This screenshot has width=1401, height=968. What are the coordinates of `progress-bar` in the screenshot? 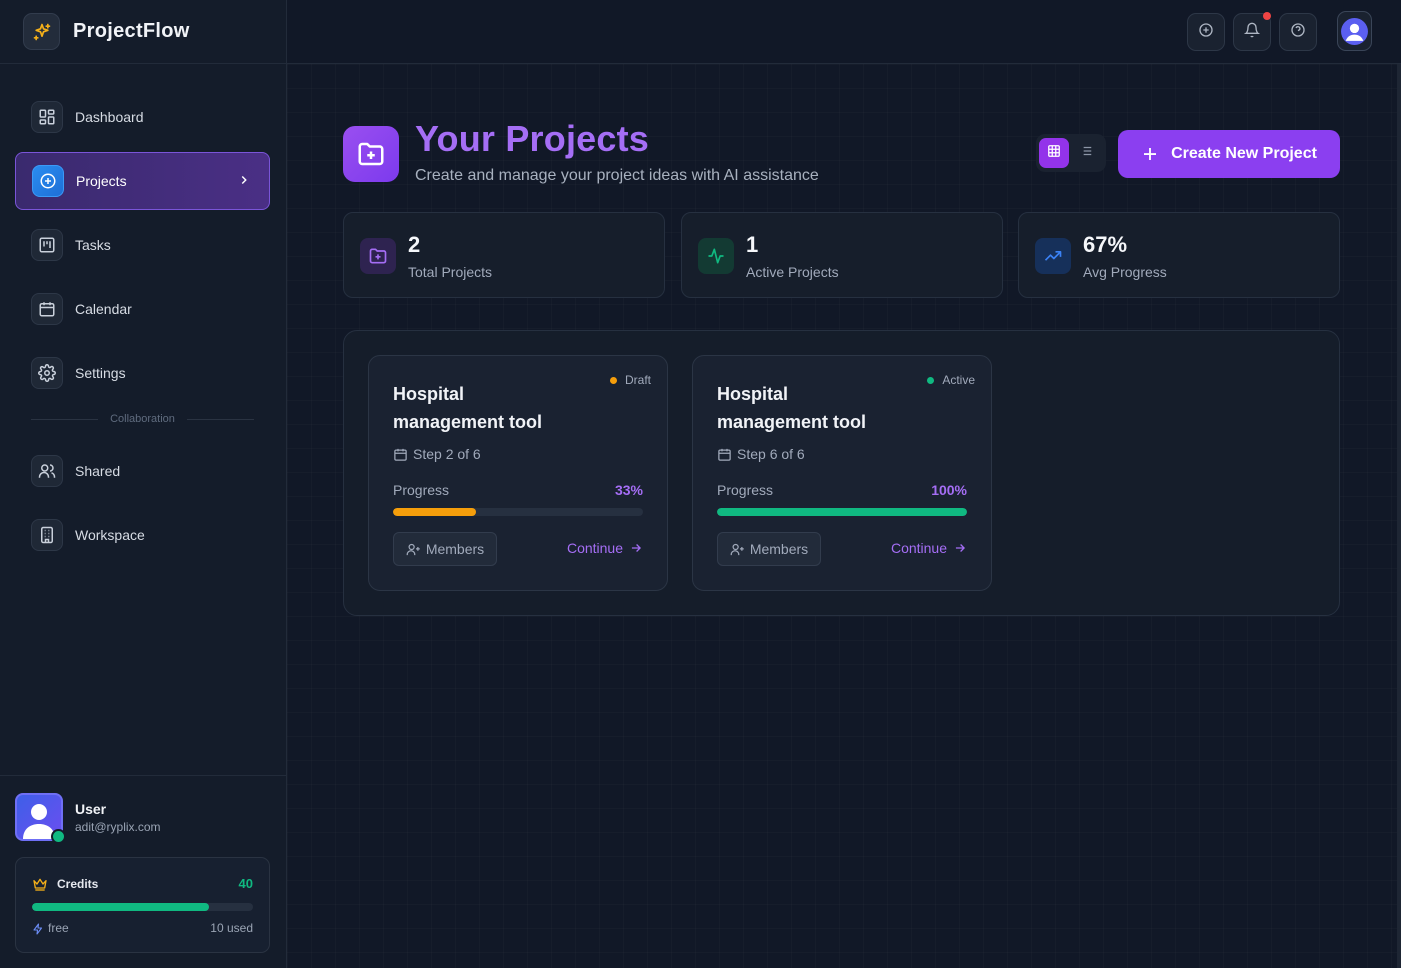 It's located at (842, 512).